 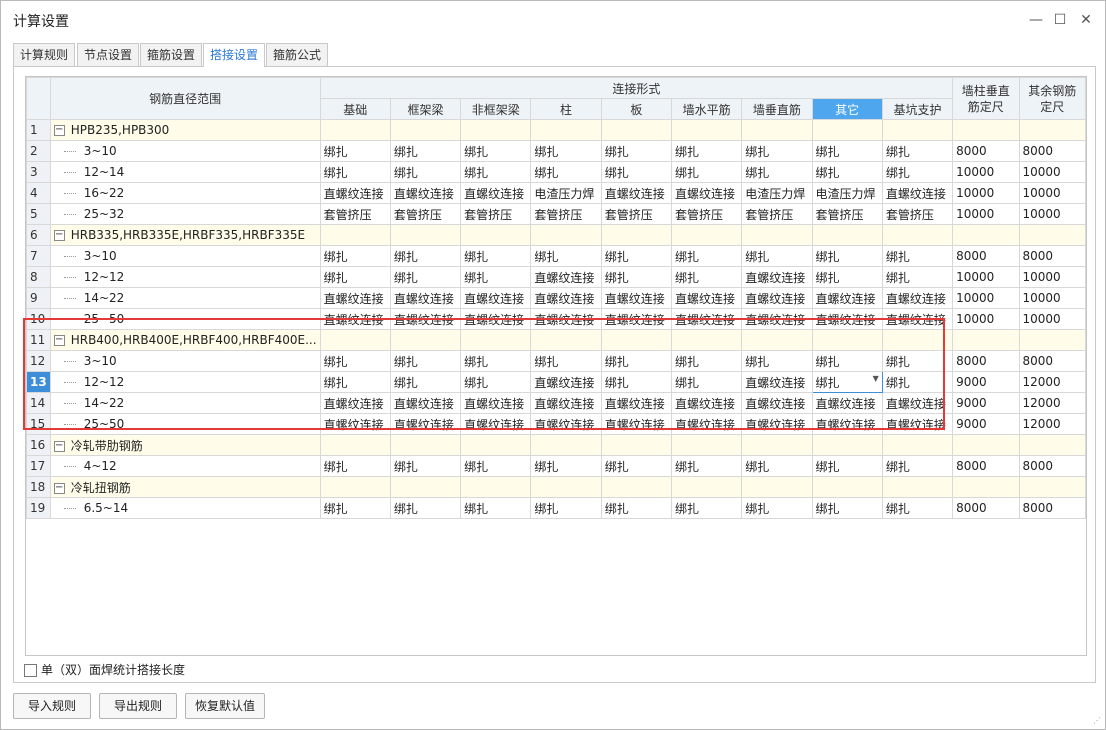 I want to click on maximize-icon: ☐, so click(x=1060, y=20).